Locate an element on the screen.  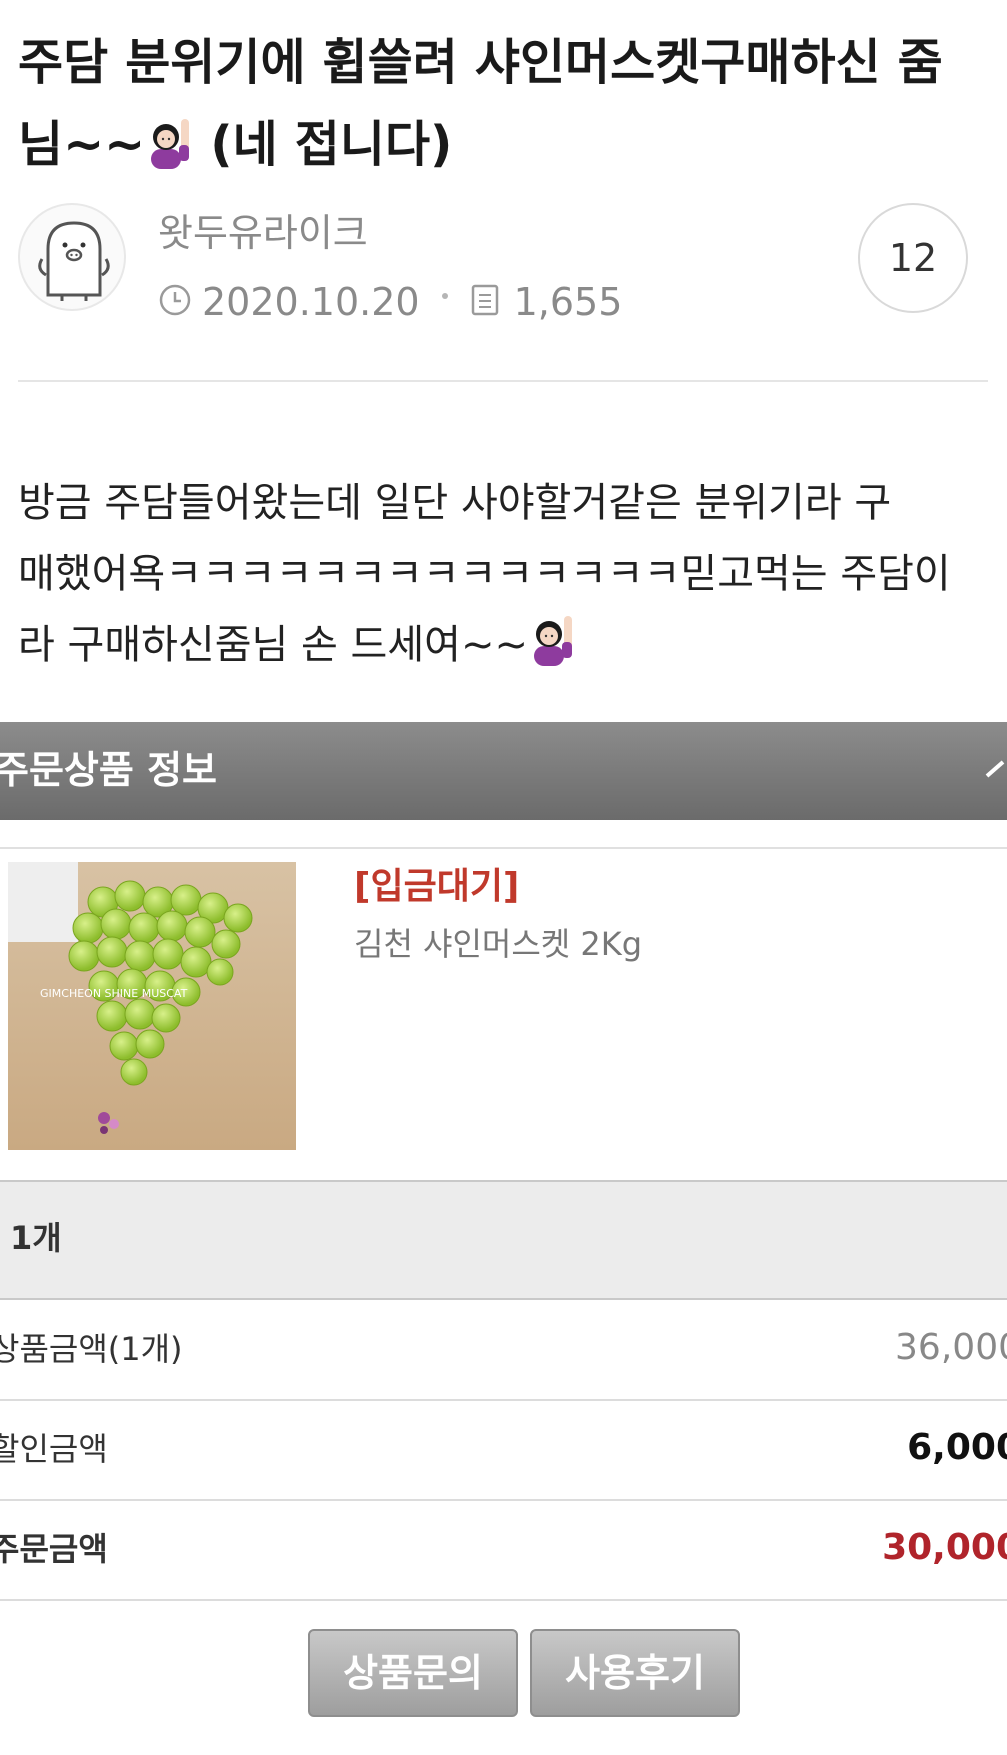
post-body-line: 매했어욕ㅋㅋㅋㅋㅋㅋㅋㅋㅋㅋㅋㅋㅋㅋ믿고먹는 주담이 is located at coordinates (484, 574).